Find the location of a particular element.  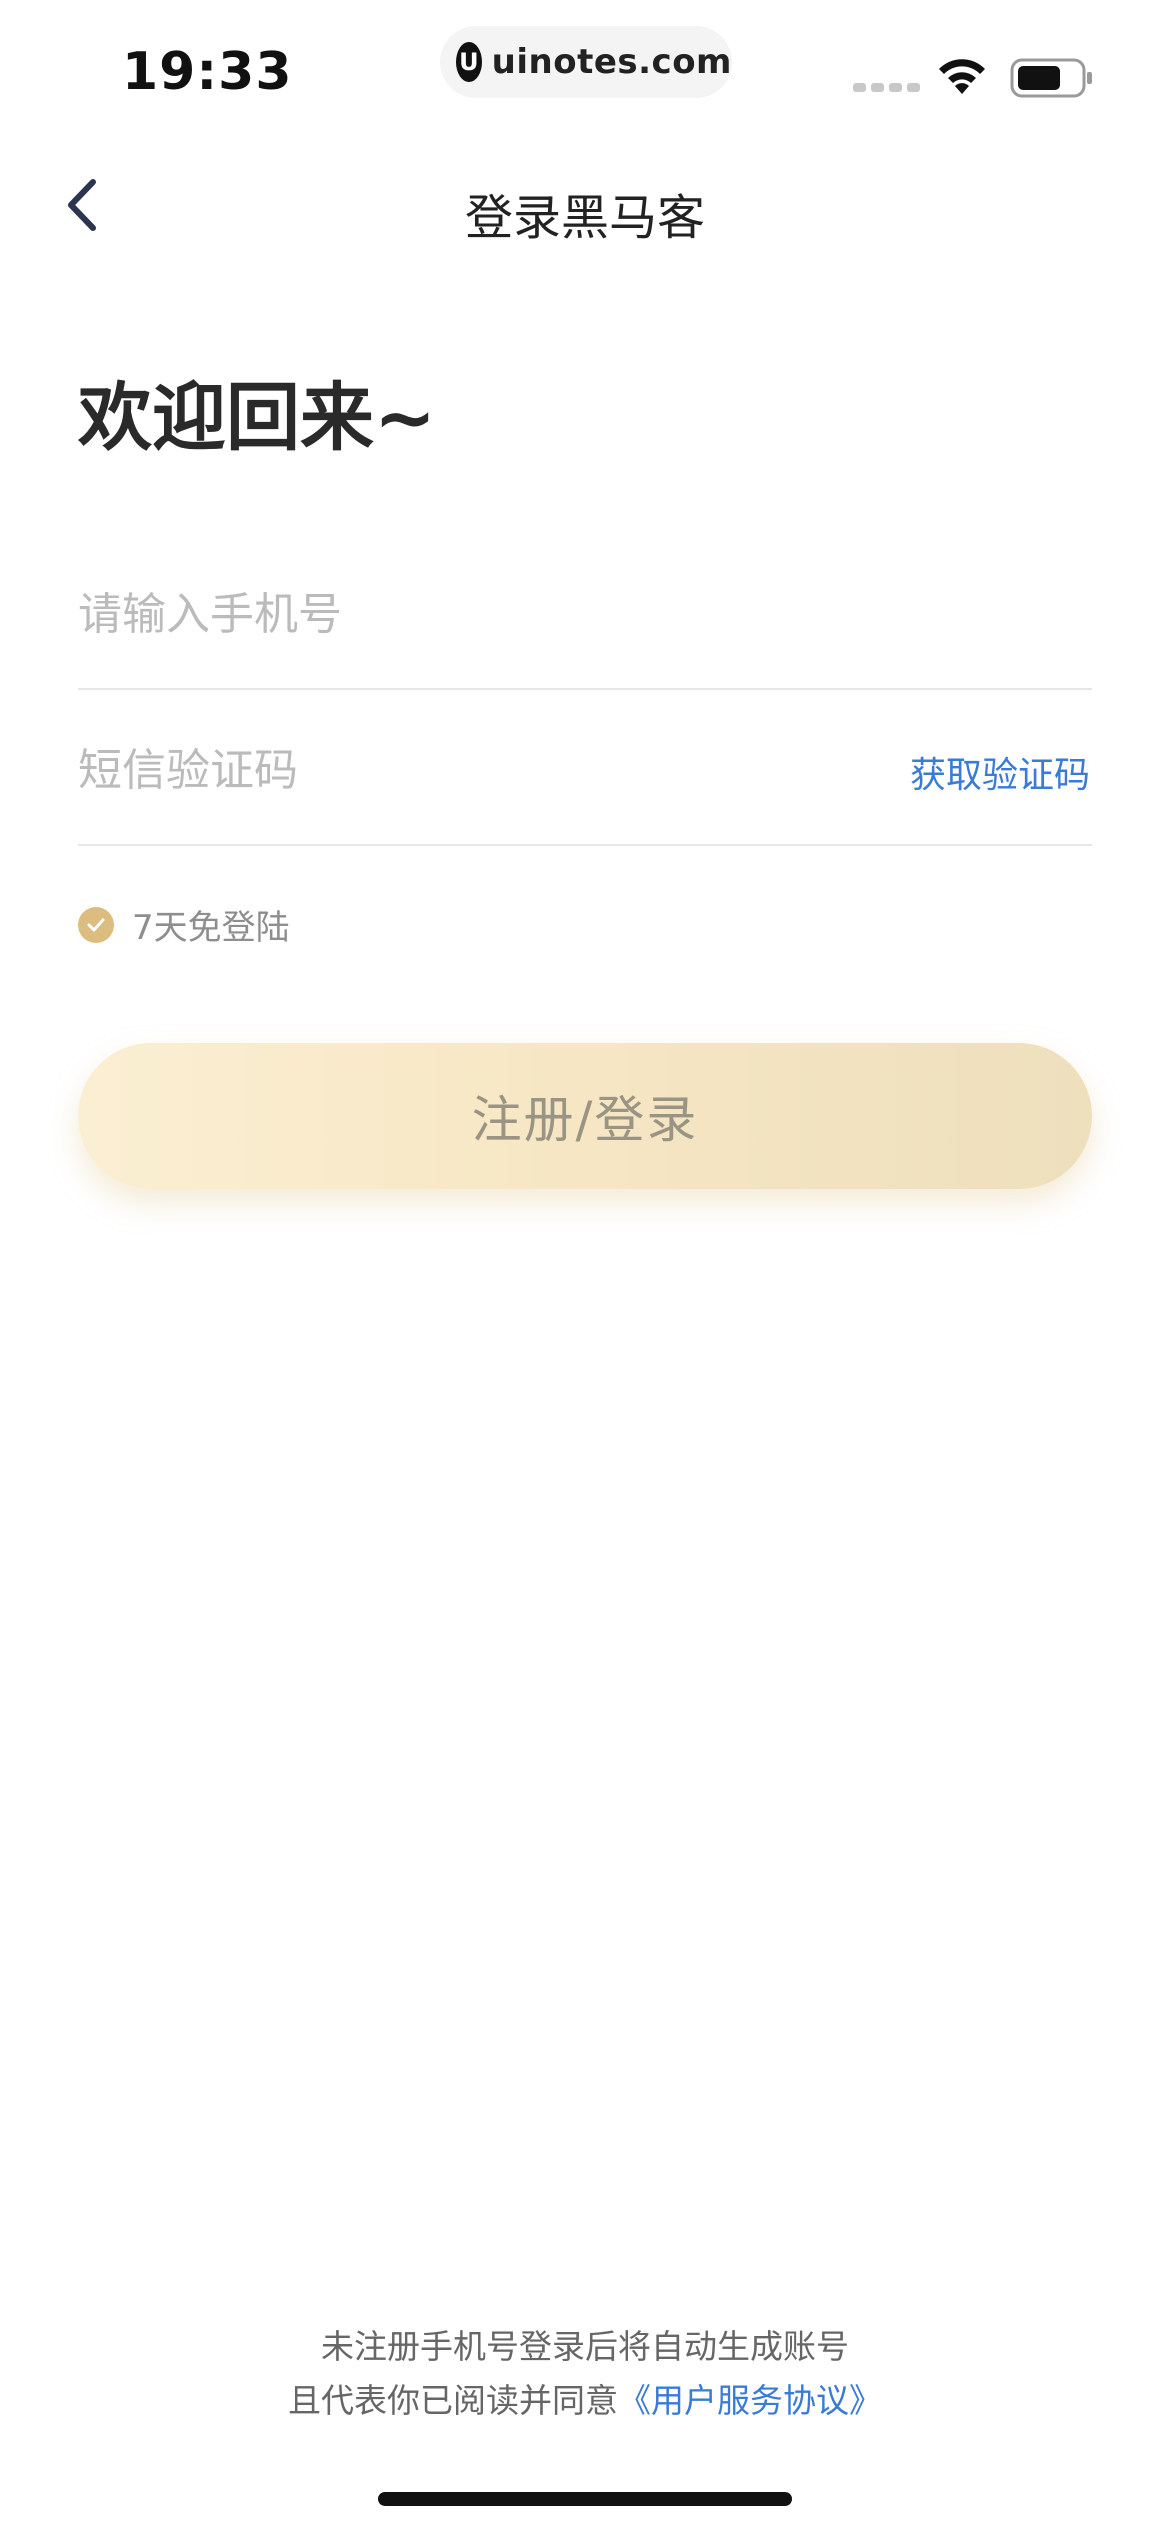

sms-code-input is located at coordinates (428, 770).